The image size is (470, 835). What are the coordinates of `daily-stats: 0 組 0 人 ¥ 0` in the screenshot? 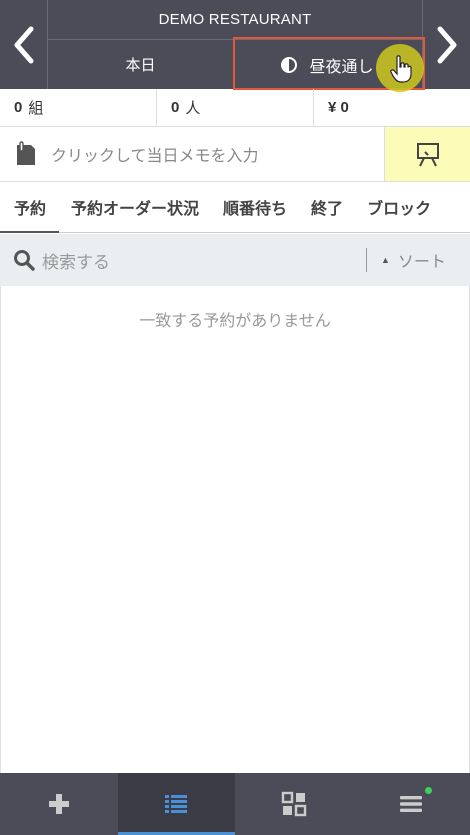 It's located at (235, 108).